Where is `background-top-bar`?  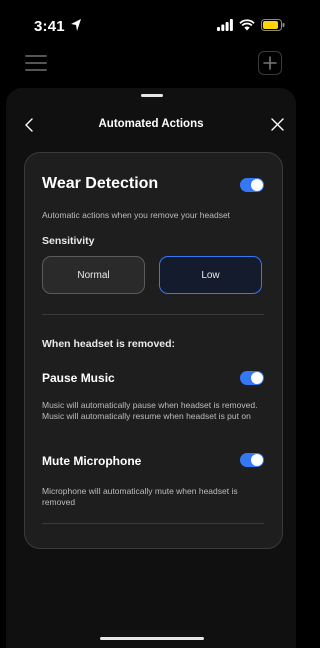 background-top-bar is located at coordinates (149, 65).